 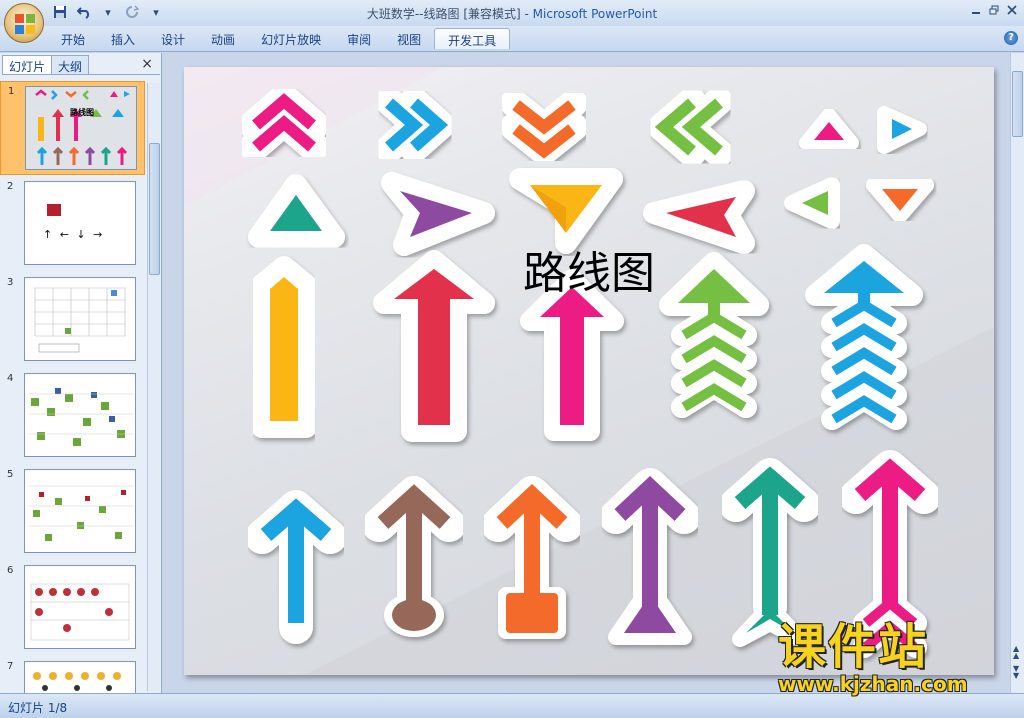 I want to click on window-controls, so click(x=994, y=10).